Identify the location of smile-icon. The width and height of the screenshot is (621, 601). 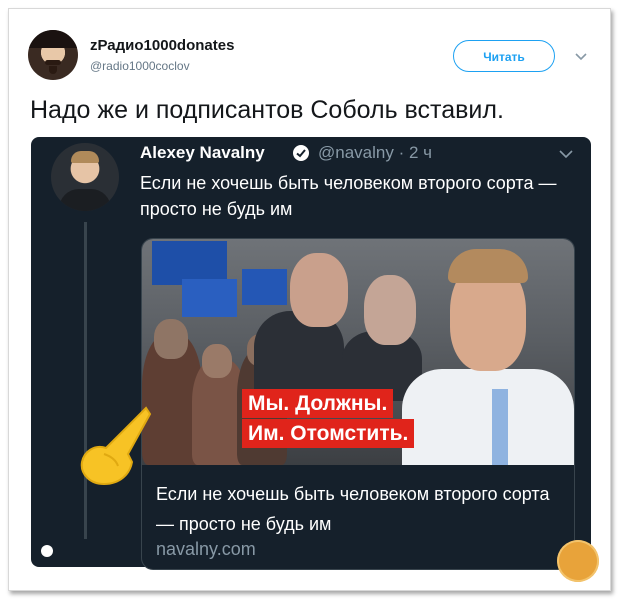
(47, 551).